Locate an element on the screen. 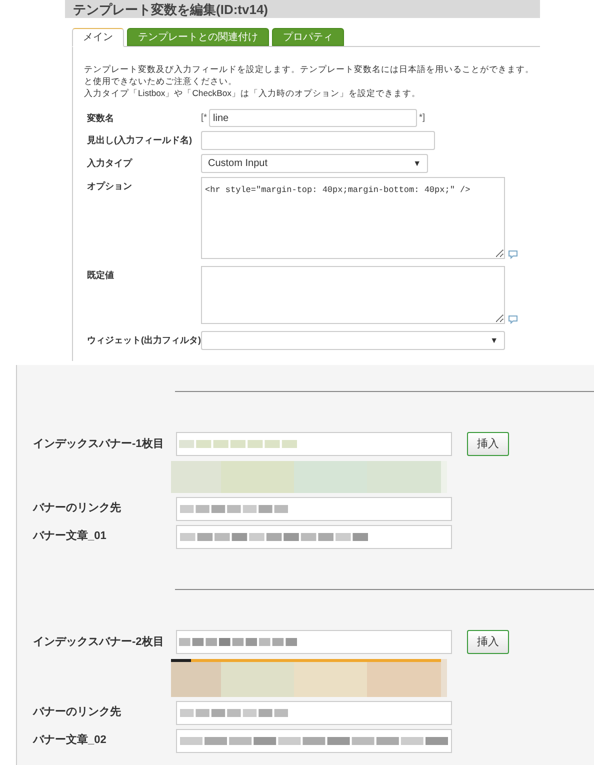 The image size is (594, 765). field-label: バナー文章_02 is located at coordinates (70, 740).